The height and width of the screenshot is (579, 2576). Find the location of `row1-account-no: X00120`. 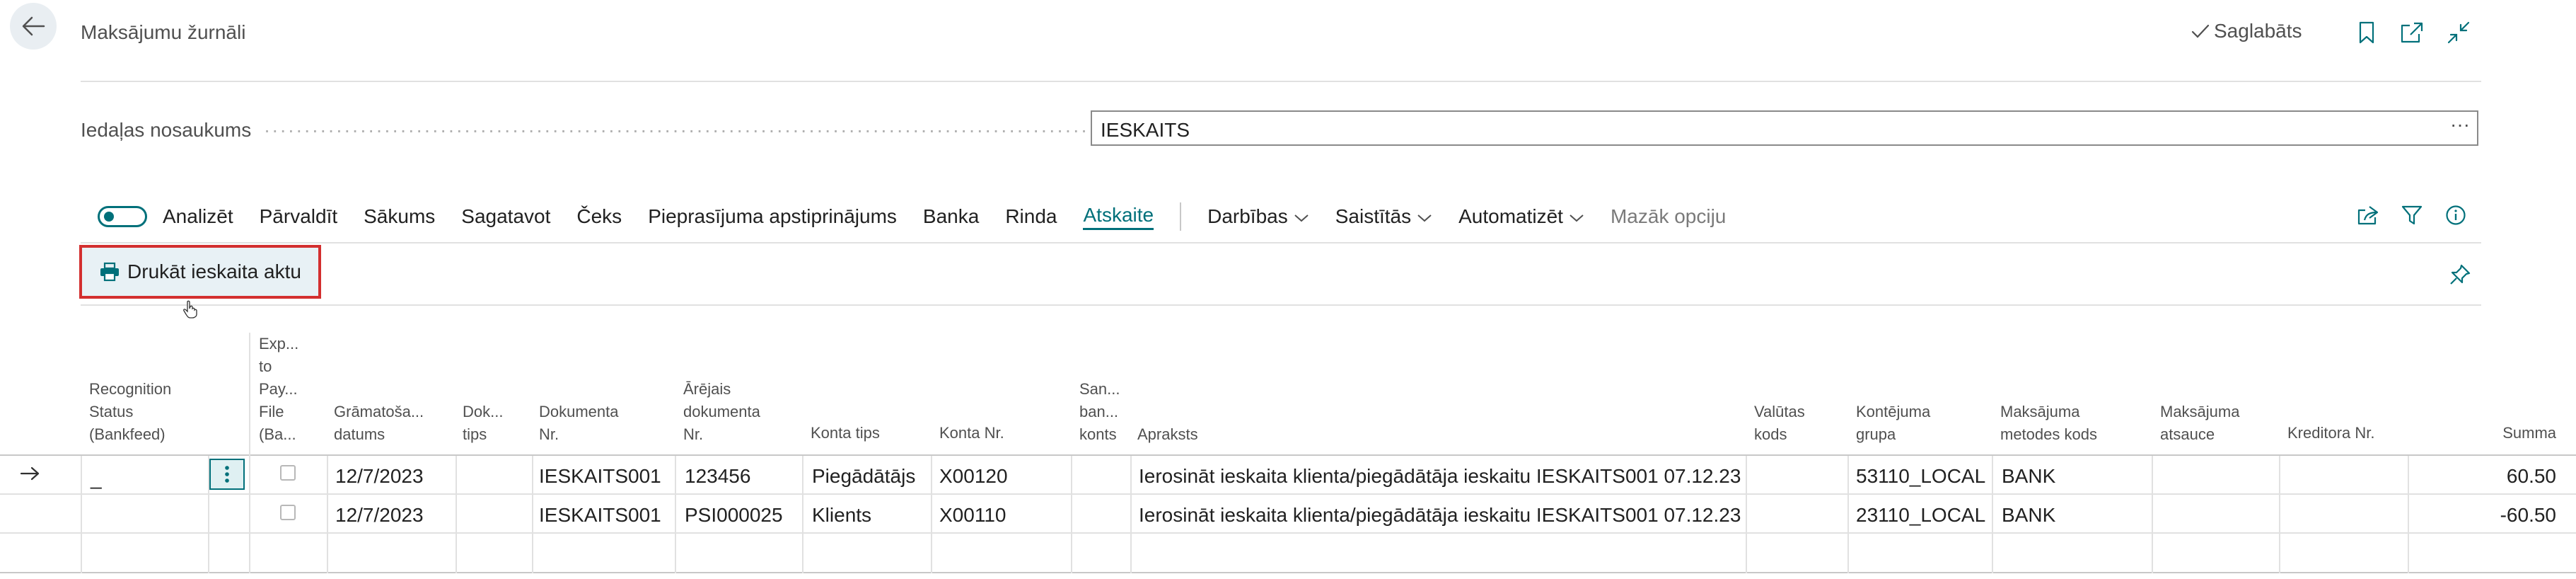

row1-account-no: X00120 is located at coordinates (973, 477).